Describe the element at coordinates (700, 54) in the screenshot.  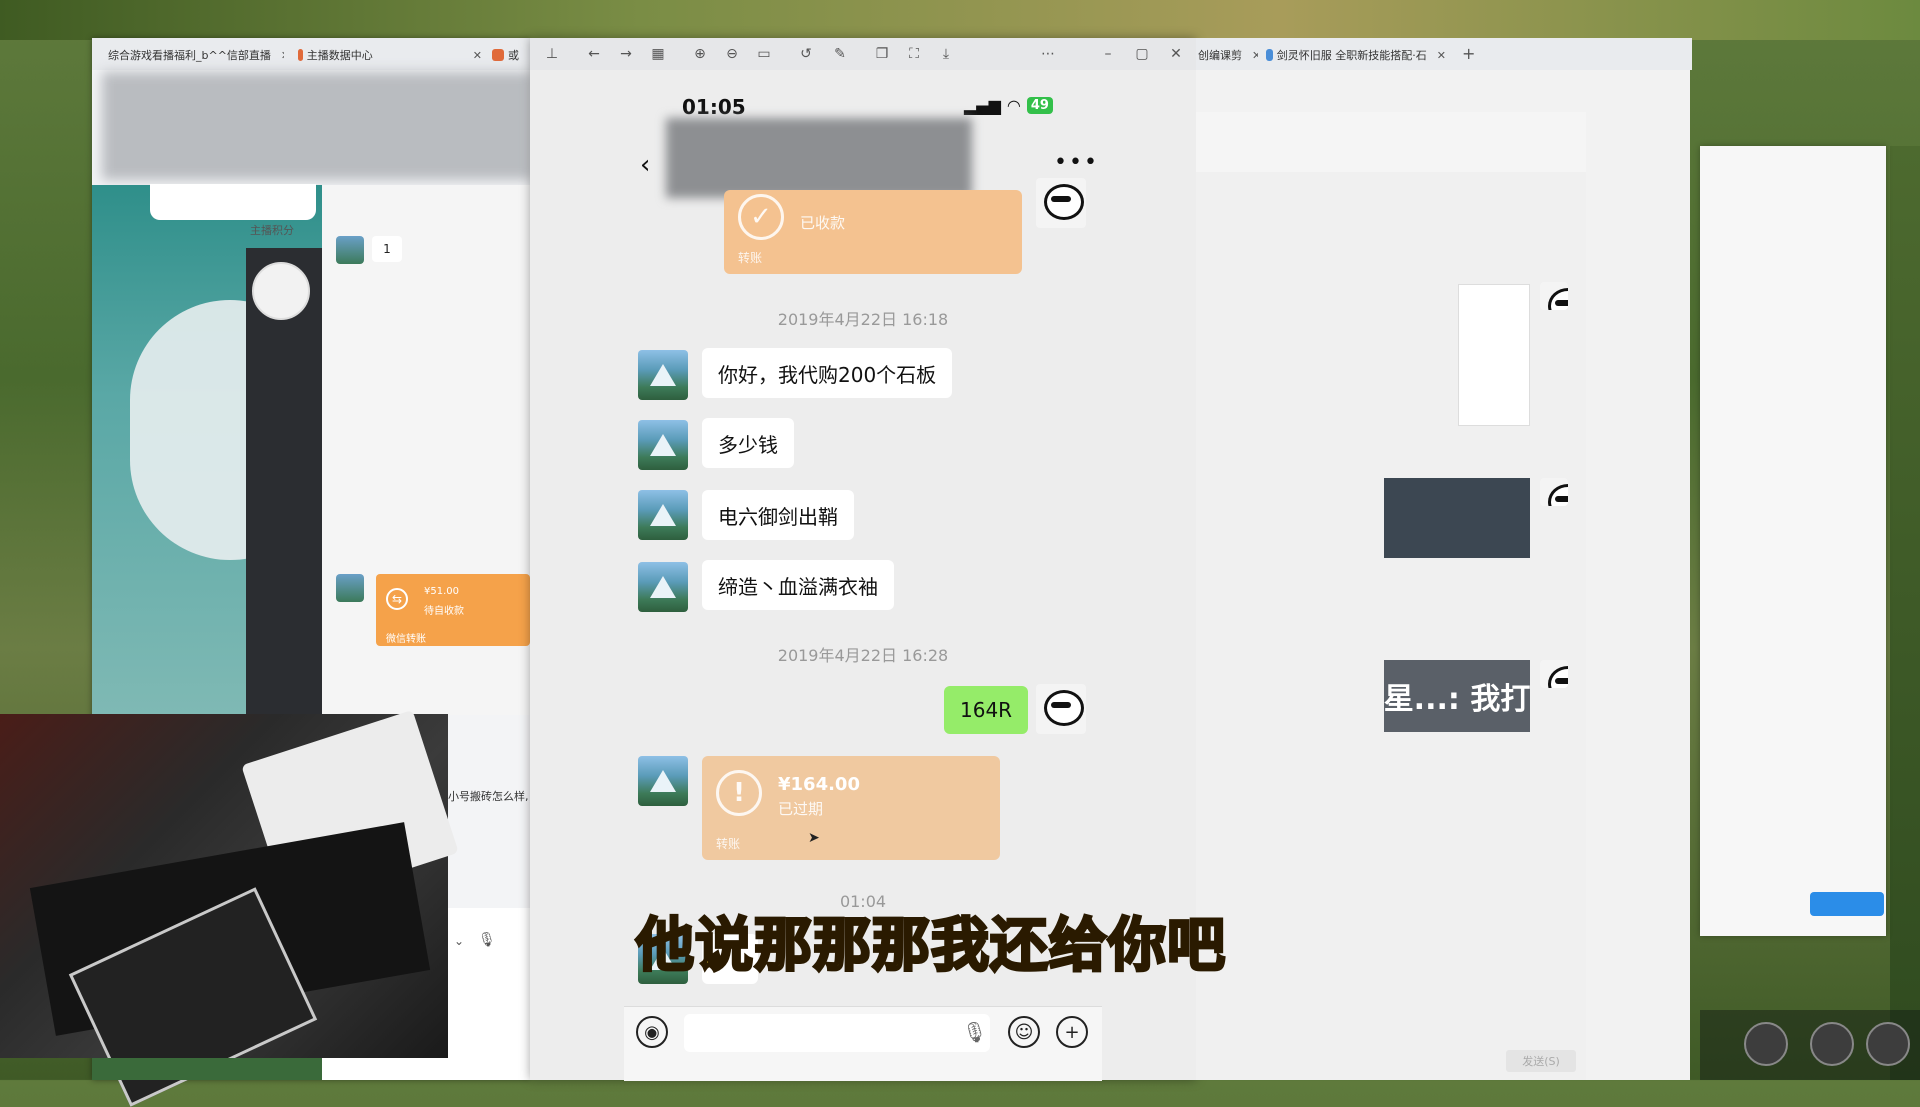
I see `zoom-in-icon: ⊕` at that location.